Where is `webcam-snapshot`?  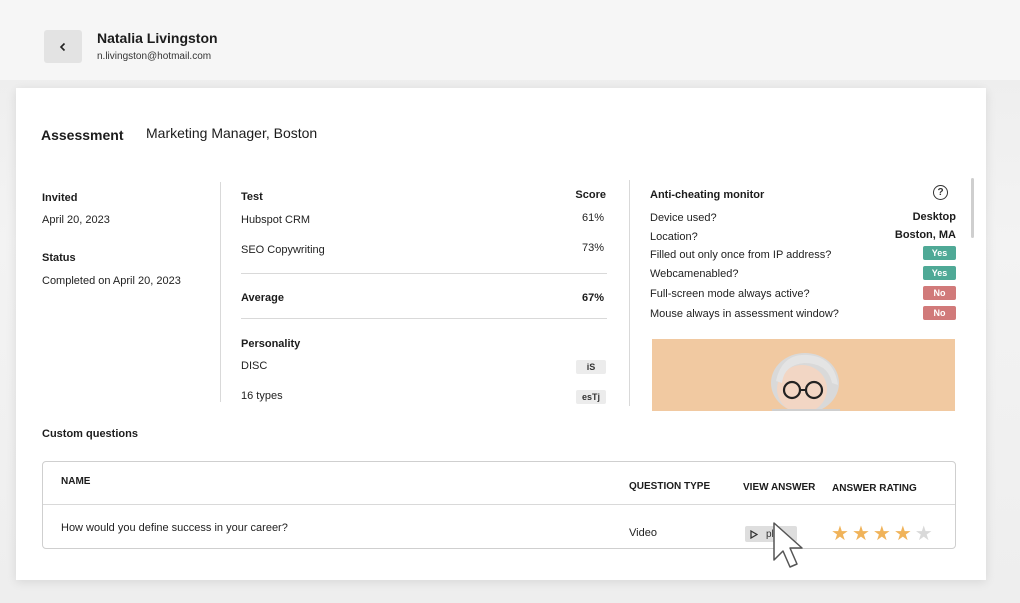
webcam-snapshot is located at coordinates (803, 375).